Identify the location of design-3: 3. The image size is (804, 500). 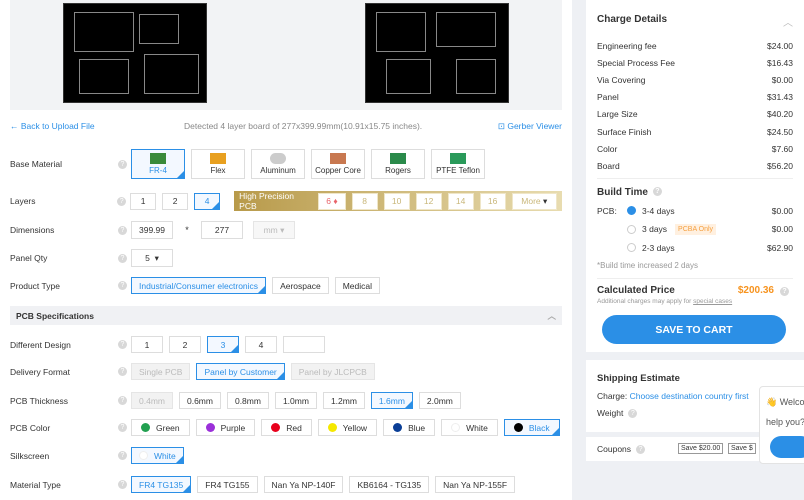
(223, 344).